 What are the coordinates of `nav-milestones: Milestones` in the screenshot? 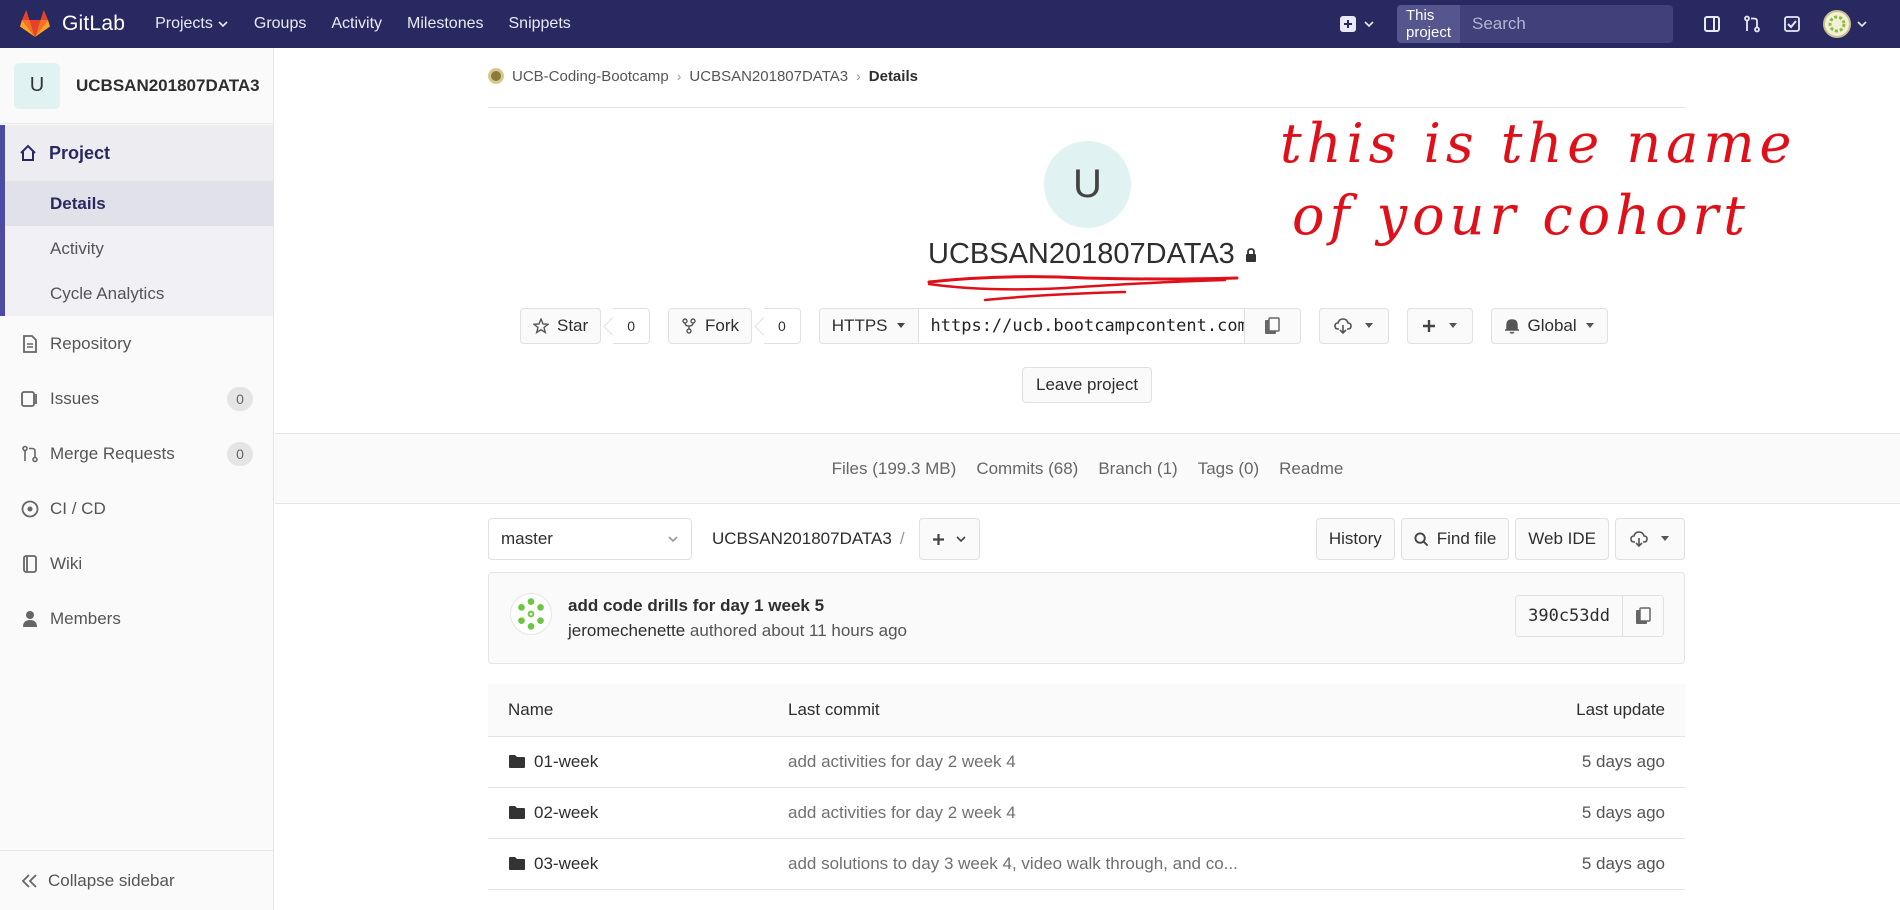 It's located at (445, 24).